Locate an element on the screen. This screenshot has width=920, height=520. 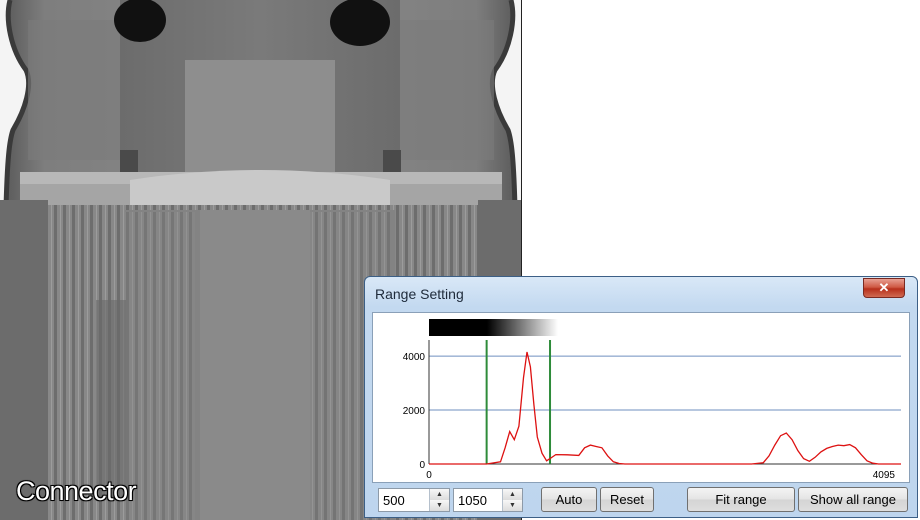
image-label: Connector is located at coordinates (76, 491).